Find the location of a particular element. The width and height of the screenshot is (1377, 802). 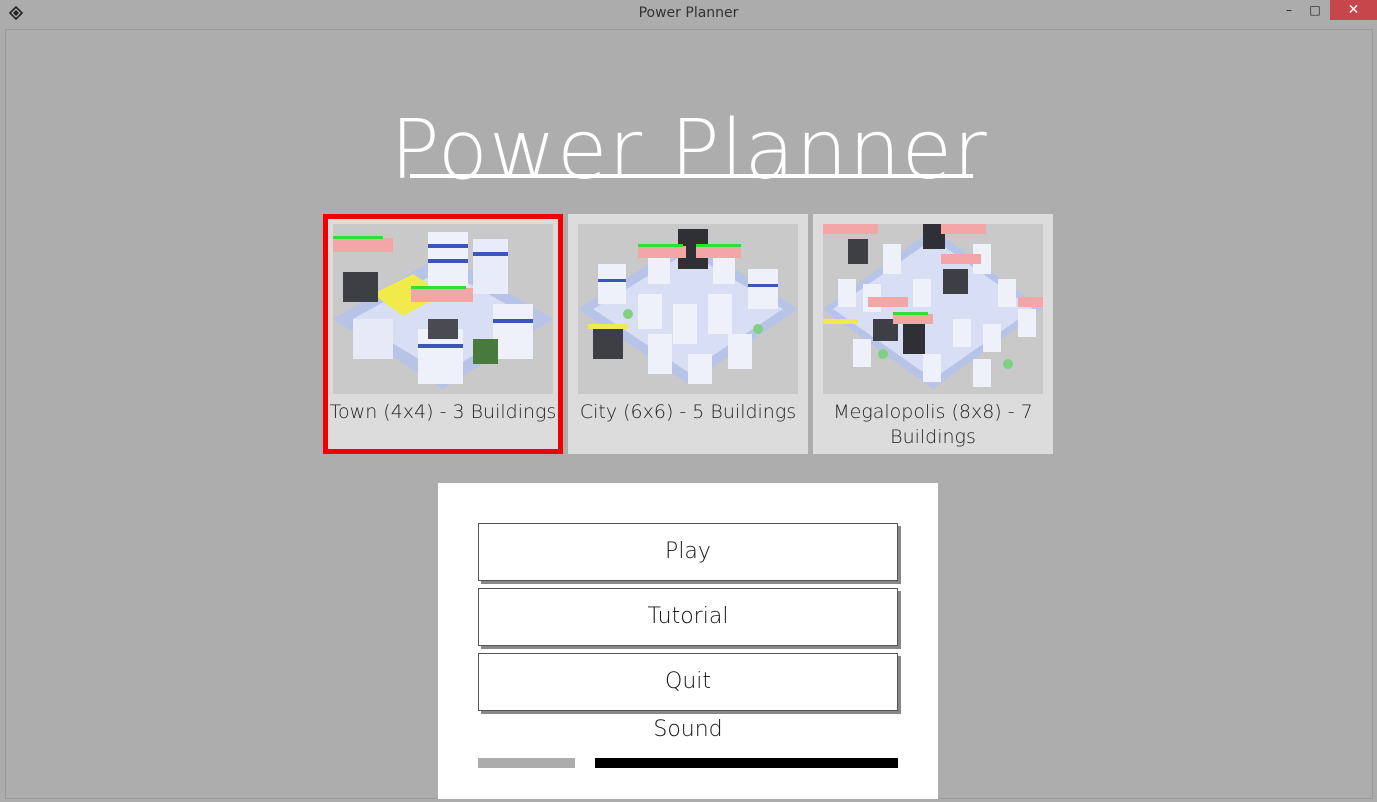

sound-slider-track is located at coordinates (526, 763).